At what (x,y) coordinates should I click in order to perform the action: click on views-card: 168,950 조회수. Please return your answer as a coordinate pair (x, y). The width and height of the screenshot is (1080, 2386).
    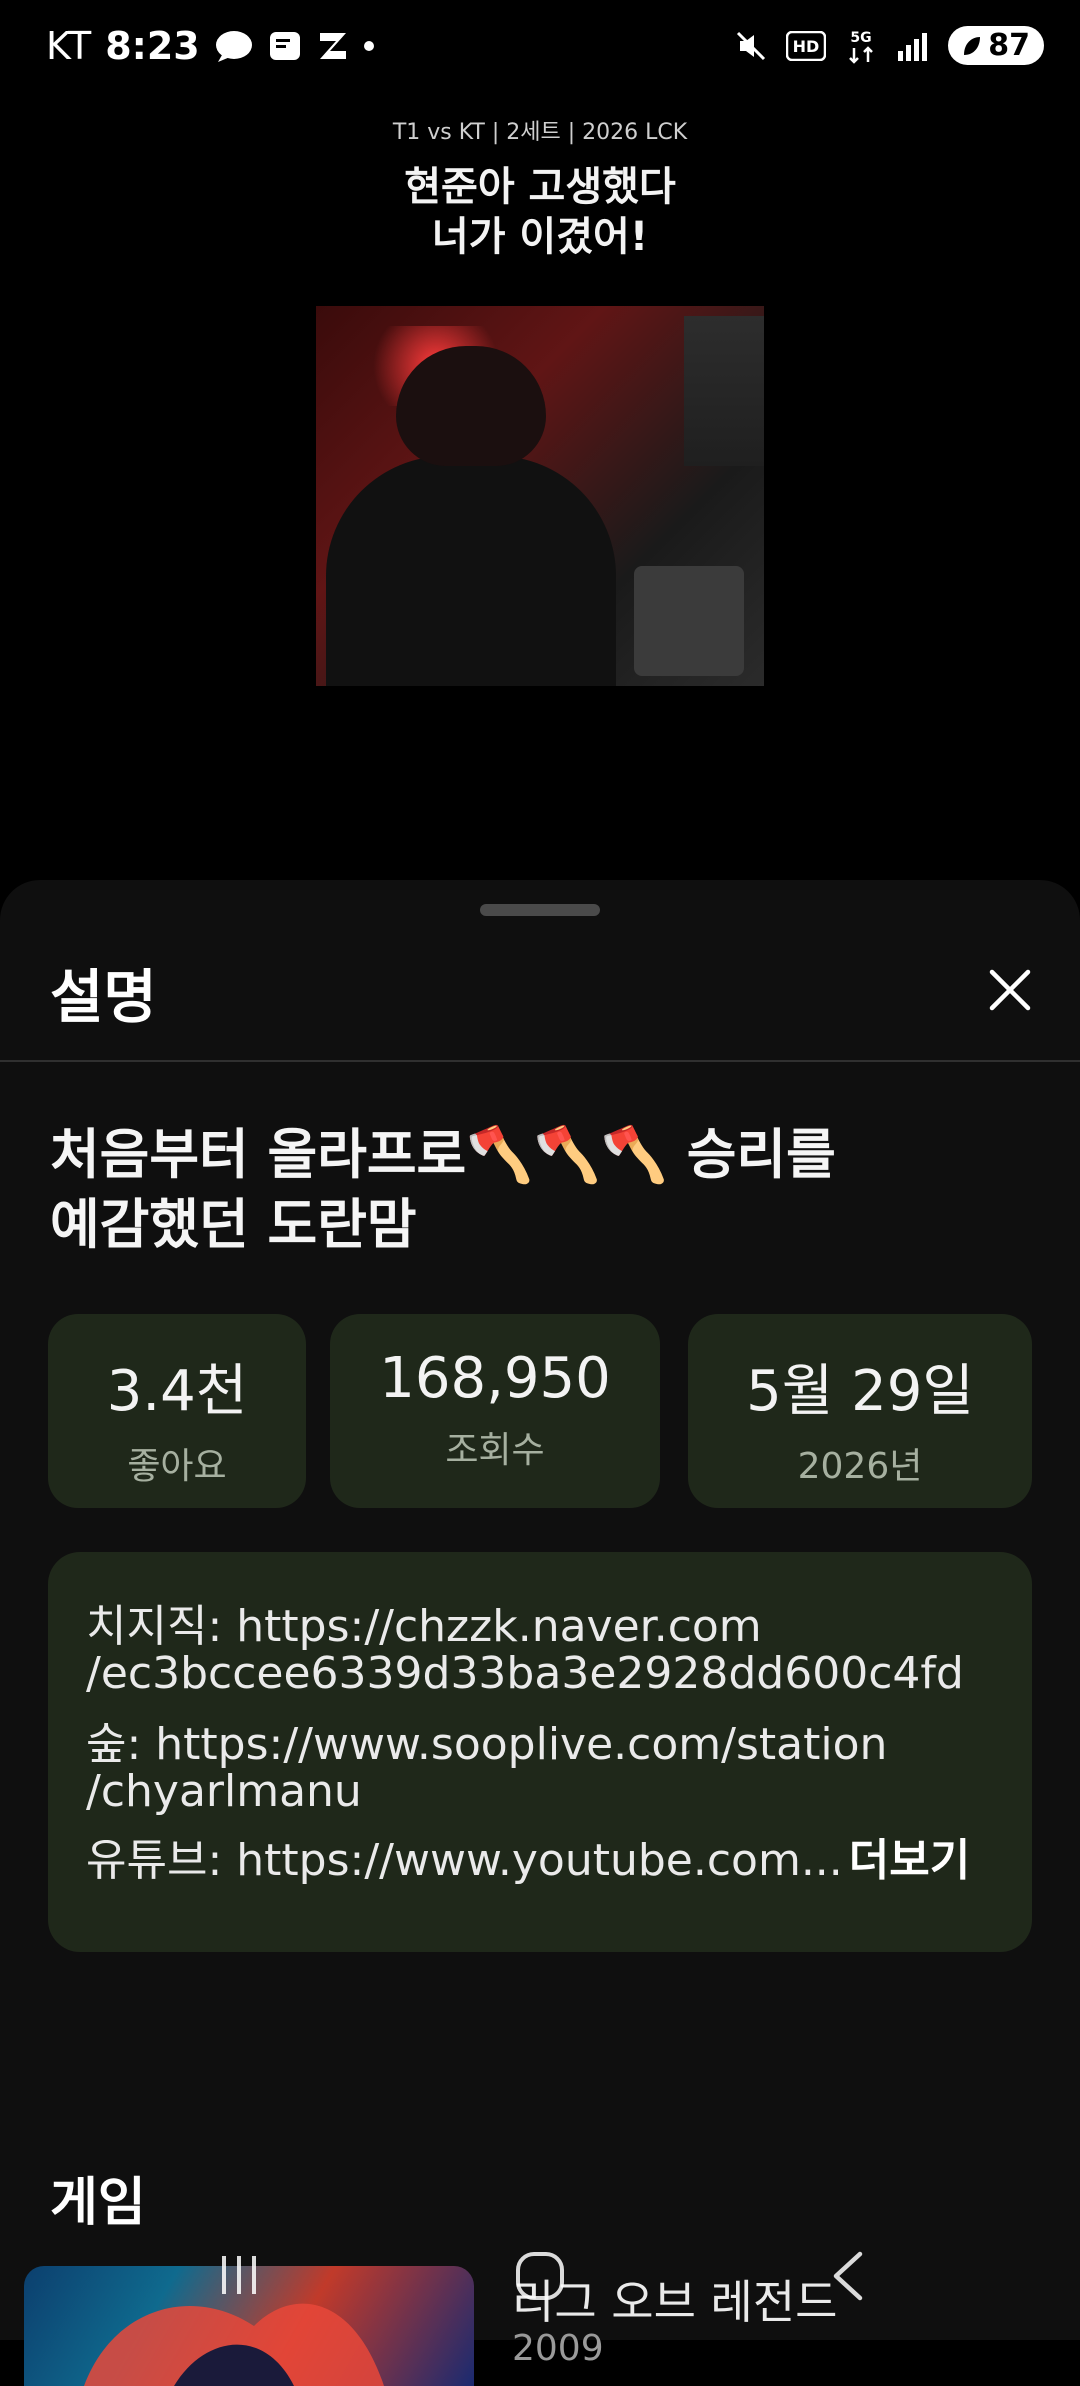
    Looking at the image, I should click on (495, 1411).